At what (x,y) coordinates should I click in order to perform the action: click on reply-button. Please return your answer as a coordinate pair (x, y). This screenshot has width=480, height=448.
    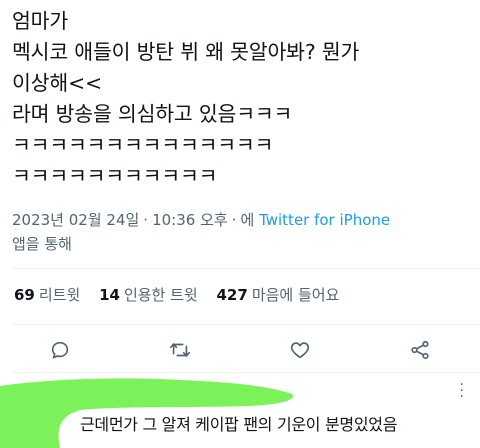
    Looking at the image, I should click on (60, 350).